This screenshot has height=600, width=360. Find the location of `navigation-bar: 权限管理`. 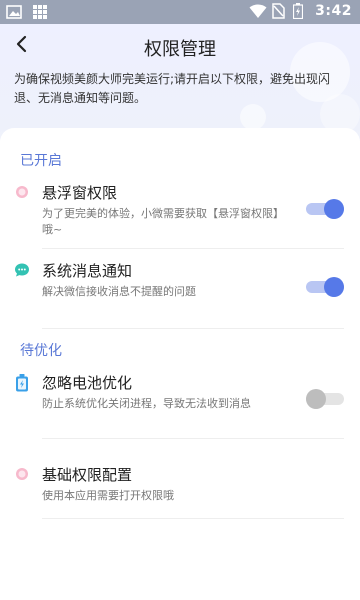

navigation-bar: 权限管理 is located at coordinates (180, 46).